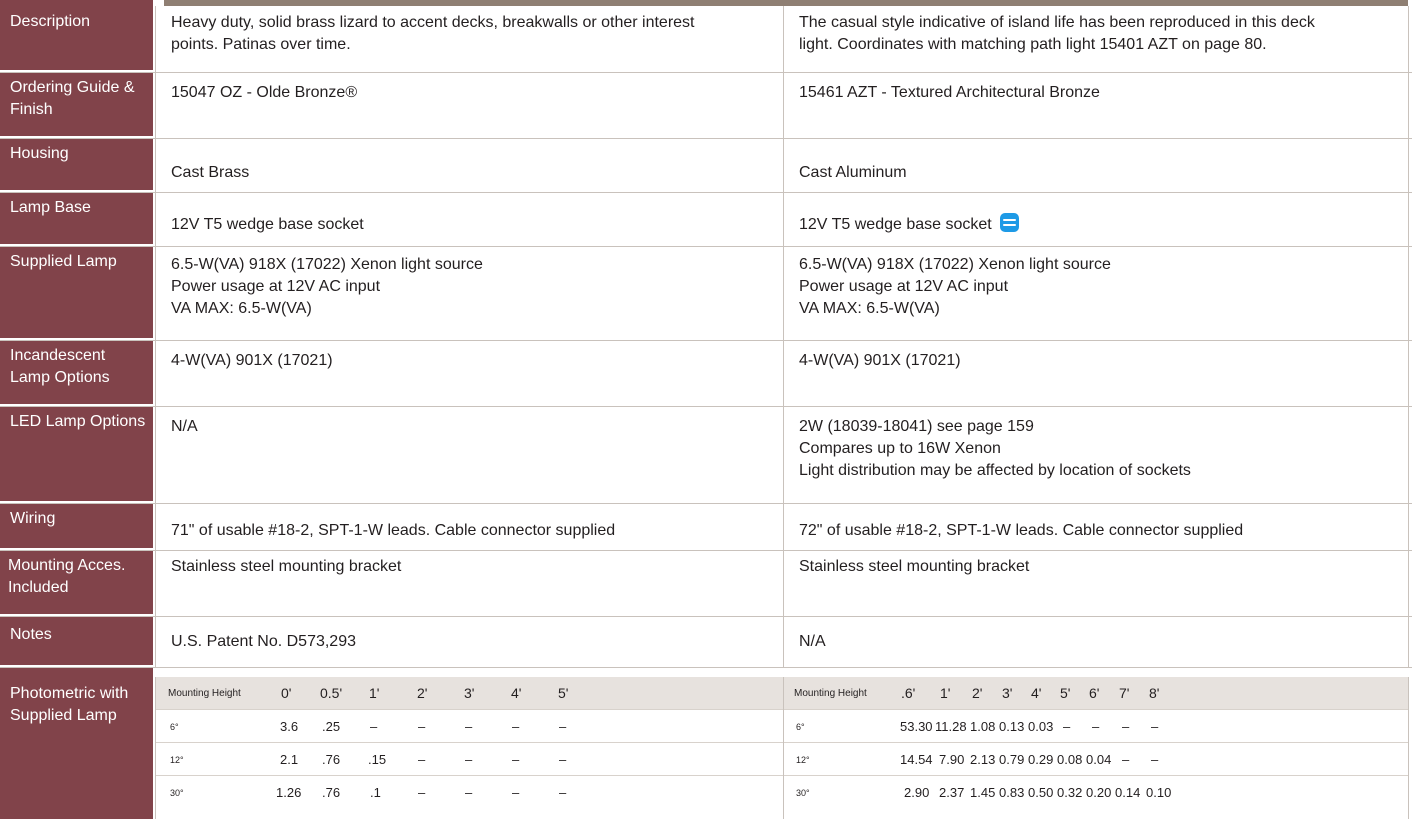 The image size is (1412, 819). Describe the element at coordinates (869, 308) in the screenshot. I see `cell-line: VA MAX: 6.5-W(VA)` at that location.